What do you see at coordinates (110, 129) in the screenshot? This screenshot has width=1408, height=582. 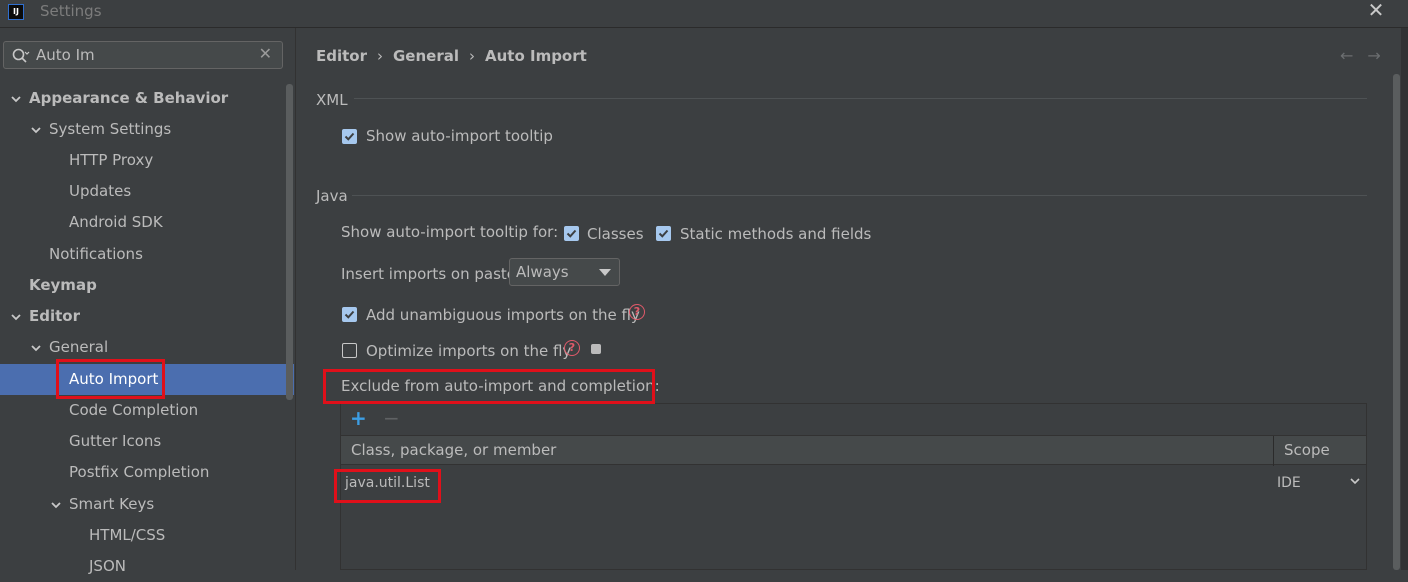 I see `sidebar-item-label: System Settings` at bounding box center [110, 129].